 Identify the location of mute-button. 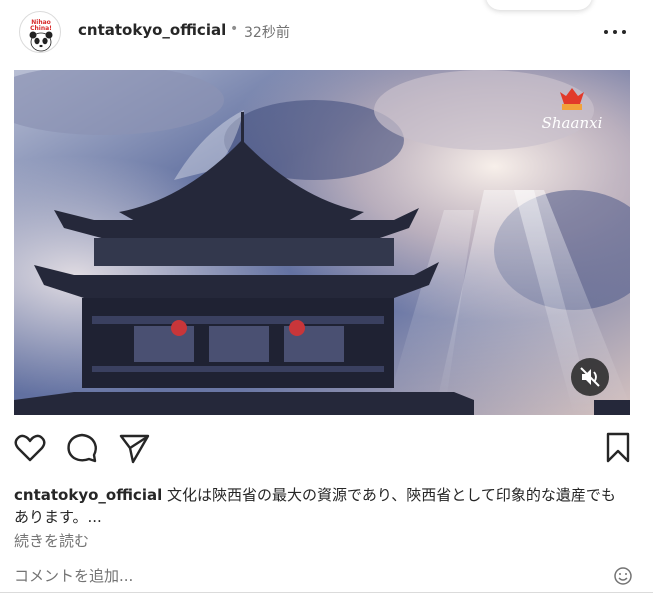
(590, 377).